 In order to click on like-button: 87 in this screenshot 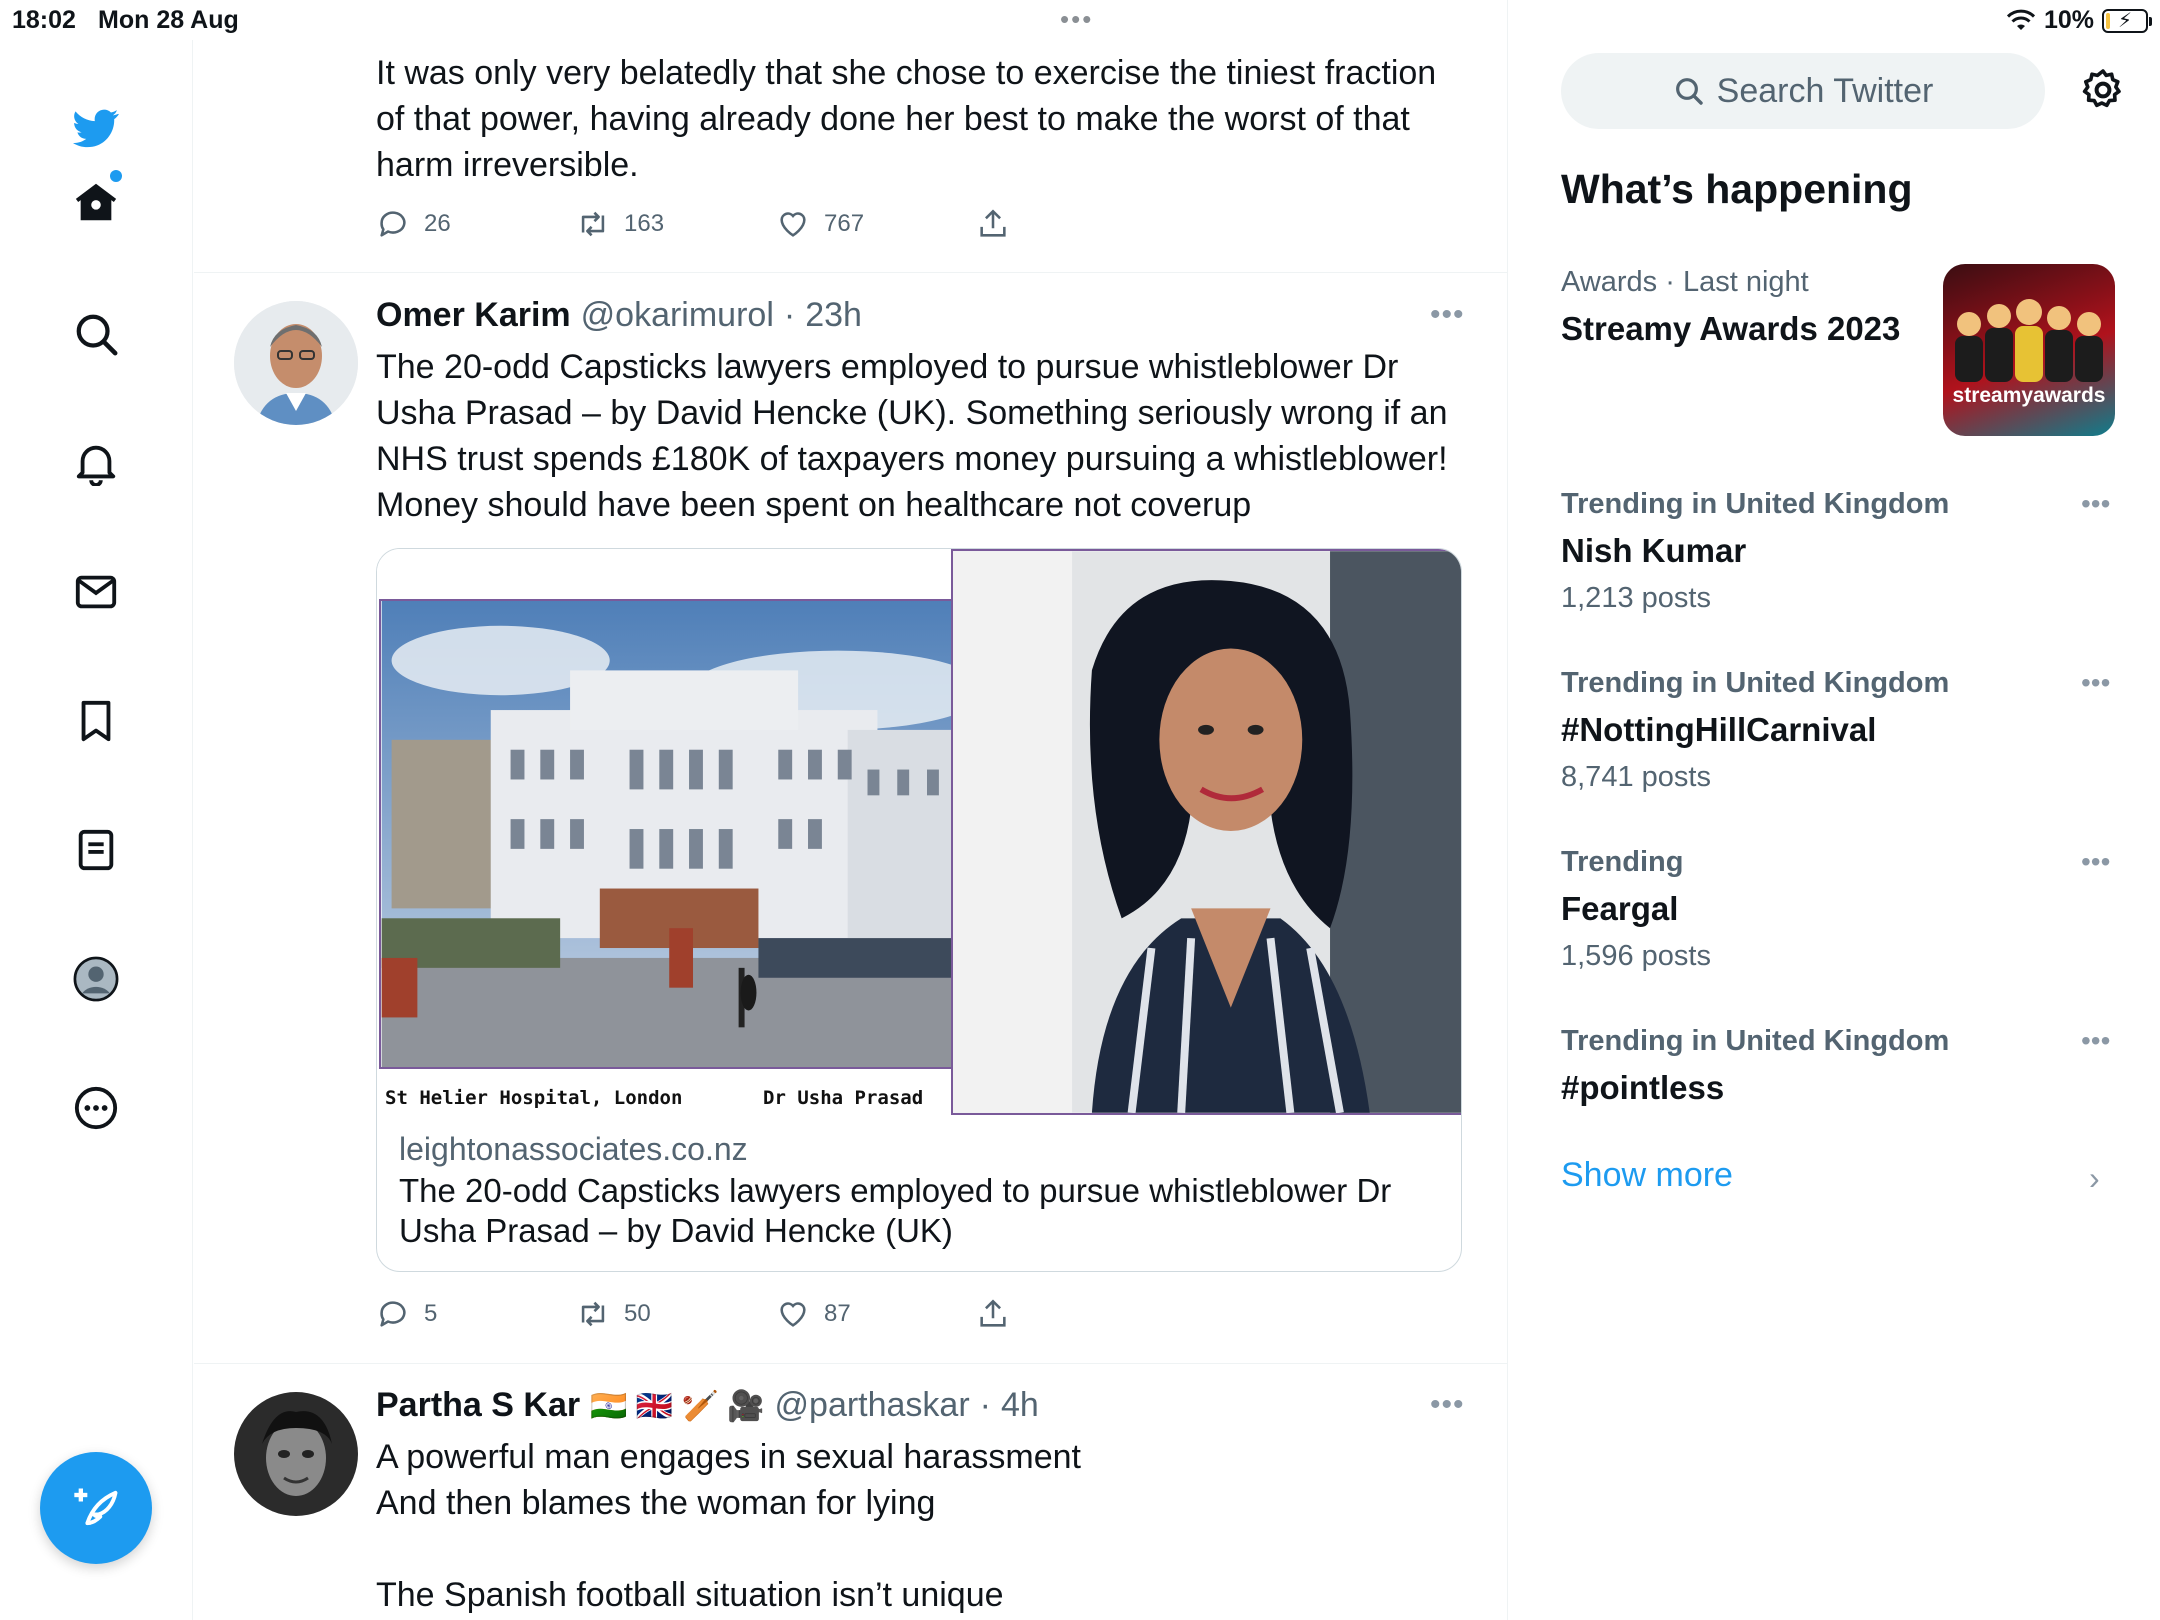, I will do `click(813, 1314)`.